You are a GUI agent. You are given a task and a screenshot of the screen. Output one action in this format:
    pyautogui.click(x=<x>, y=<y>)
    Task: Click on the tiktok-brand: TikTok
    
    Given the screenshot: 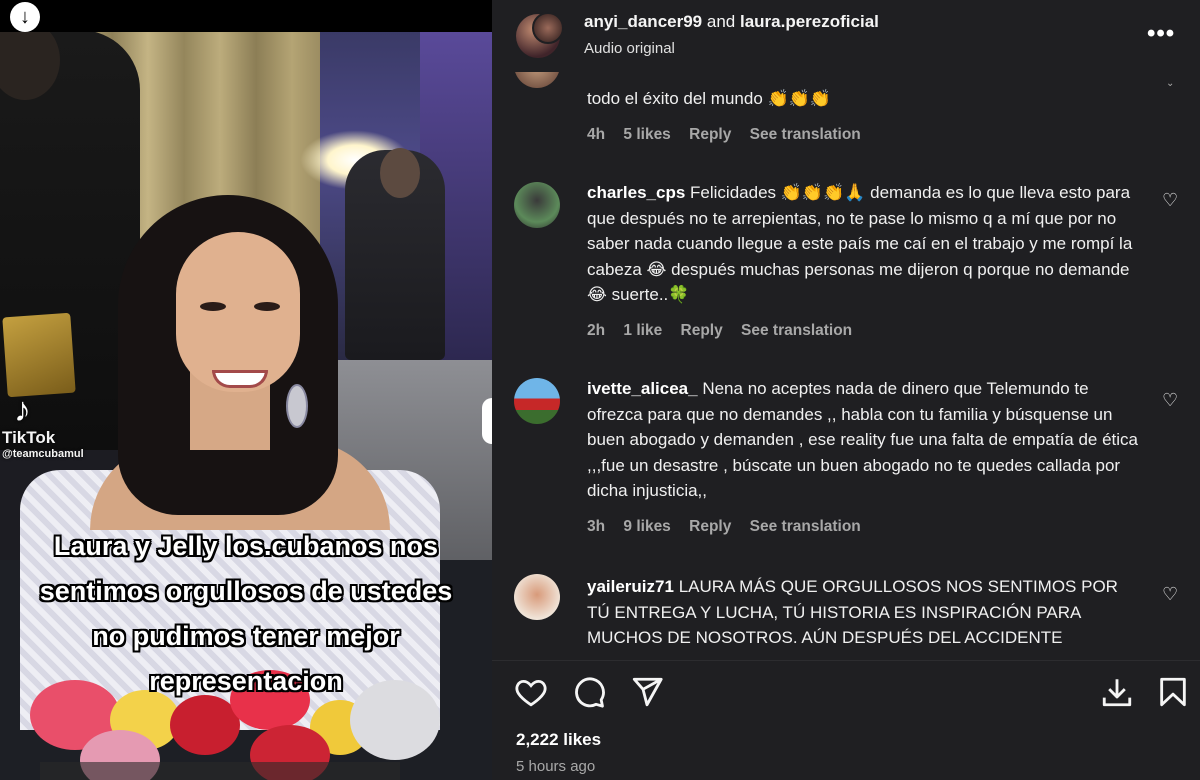 What is the action you would take?
    pyautogui.click(x=29, y=437)
    